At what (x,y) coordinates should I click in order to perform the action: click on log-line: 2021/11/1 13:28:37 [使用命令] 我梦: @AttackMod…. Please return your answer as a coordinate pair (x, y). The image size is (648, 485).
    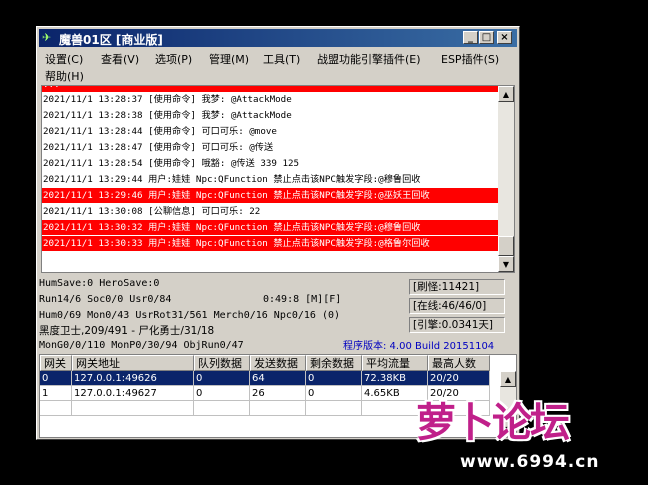
    Looking at the image, I should click on (167, 99).